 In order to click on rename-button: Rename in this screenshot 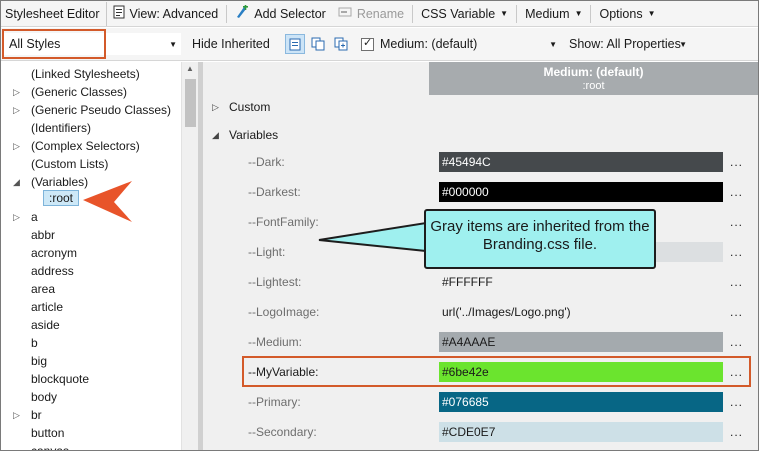, I will do `click(371, 14)`.